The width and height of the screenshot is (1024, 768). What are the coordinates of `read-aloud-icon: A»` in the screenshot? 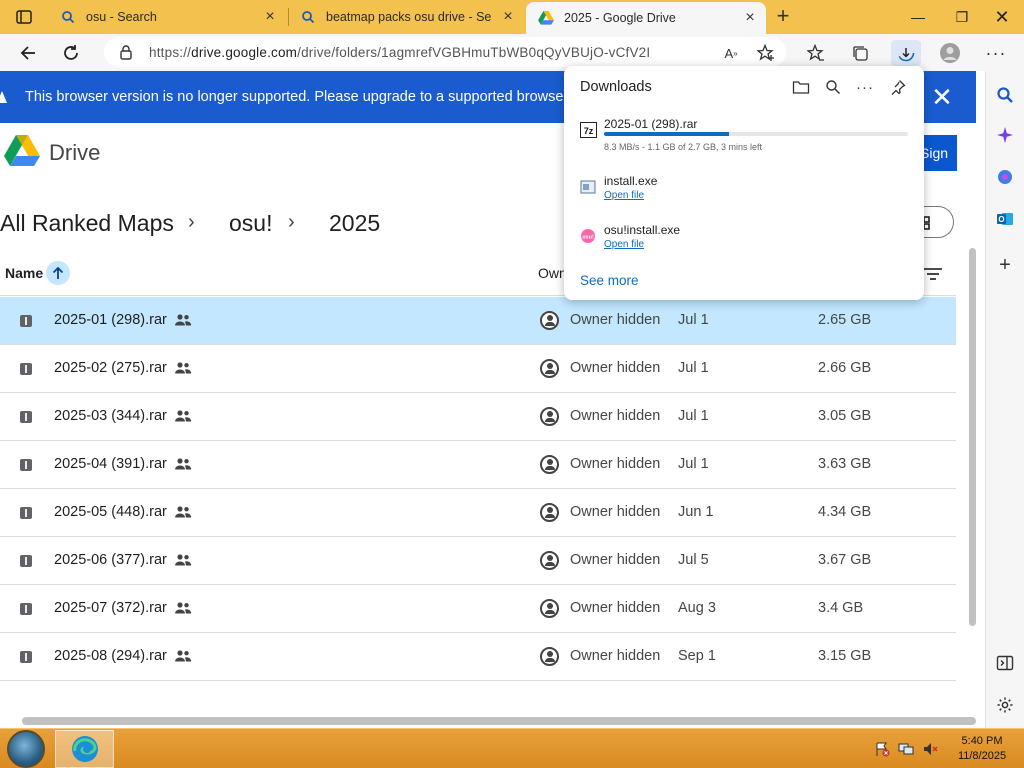 It's located at (731, 53).